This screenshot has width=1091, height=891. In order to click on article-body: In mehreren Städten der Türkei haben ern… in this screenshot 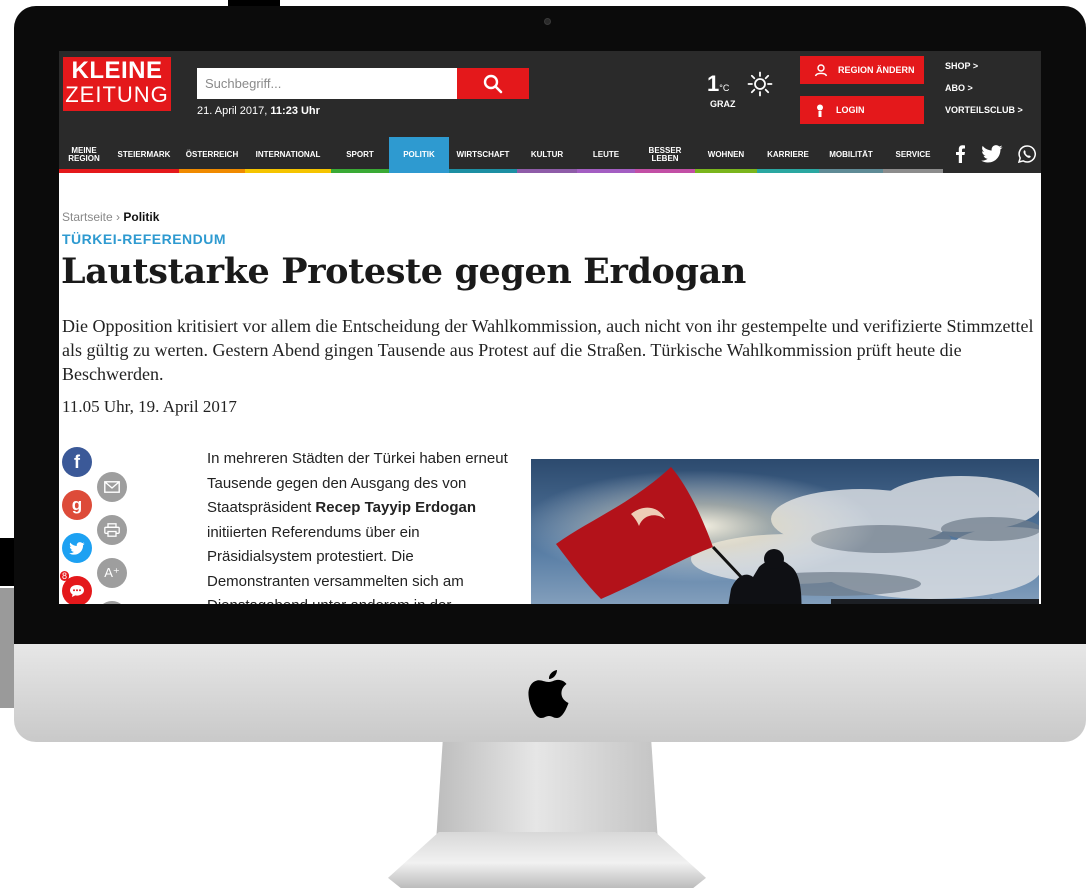, I will do `click(357, 527)`.